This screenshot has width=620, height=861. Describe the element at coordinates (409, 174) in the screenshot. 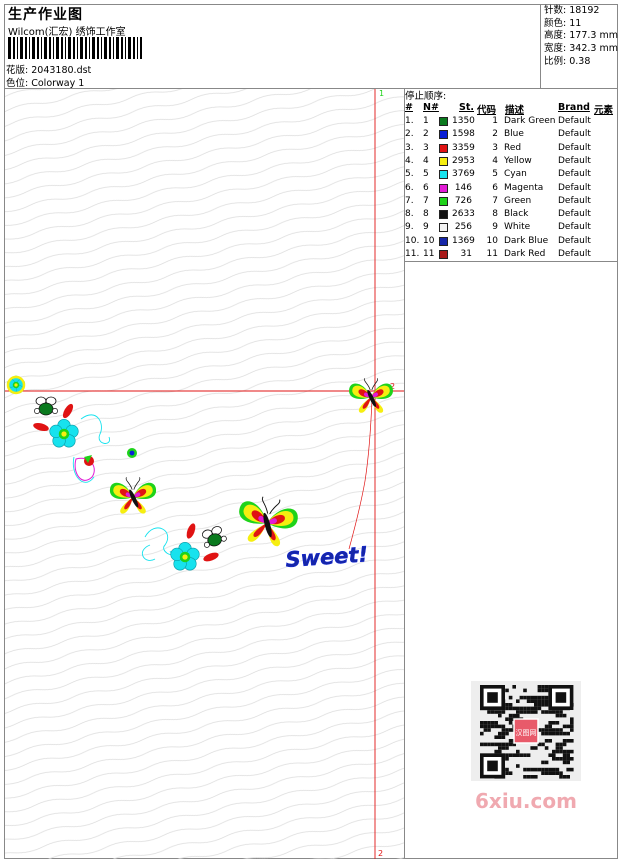

I see `row-num: 5.` at that location.